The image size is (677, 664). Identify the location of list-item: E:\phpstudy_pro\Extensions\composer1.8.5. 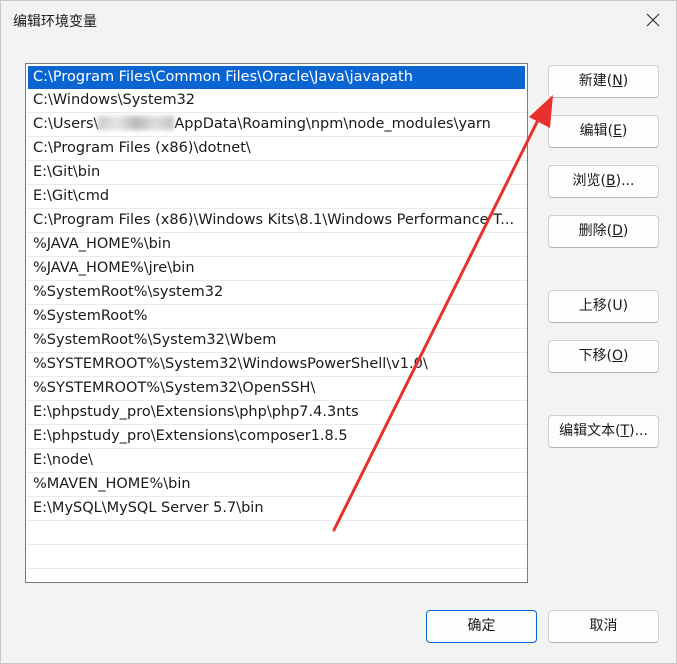
(276, 437).